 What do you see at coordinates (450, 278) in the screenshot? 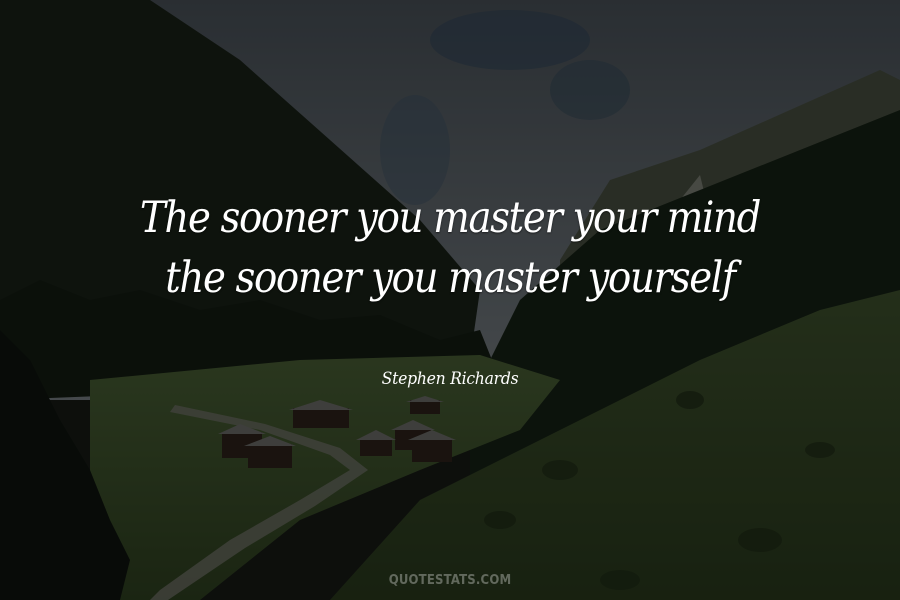
I see `quote-line: the sooner you master yourself` at bounding box center [450, 278].